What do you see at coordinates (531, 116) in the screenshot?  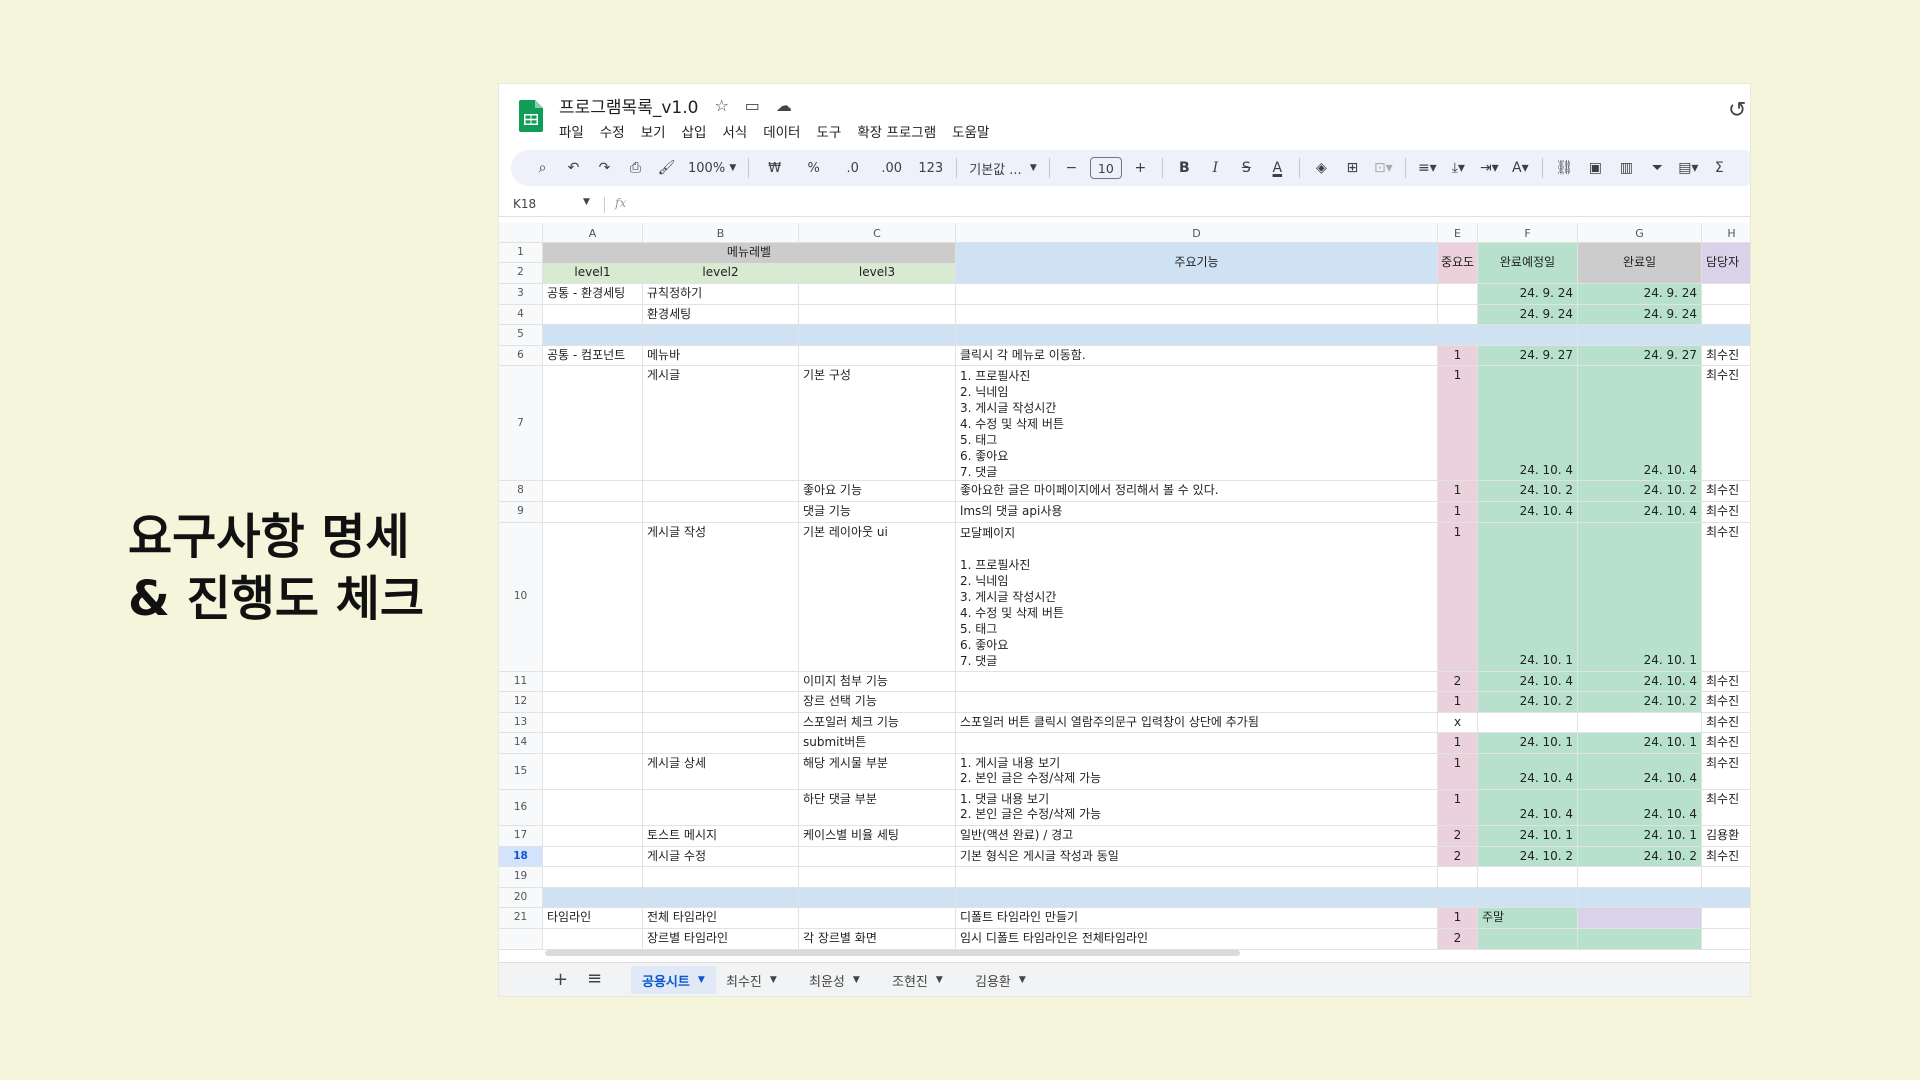 I see `sheets-logo-icon` at bounding box center [531, 116].